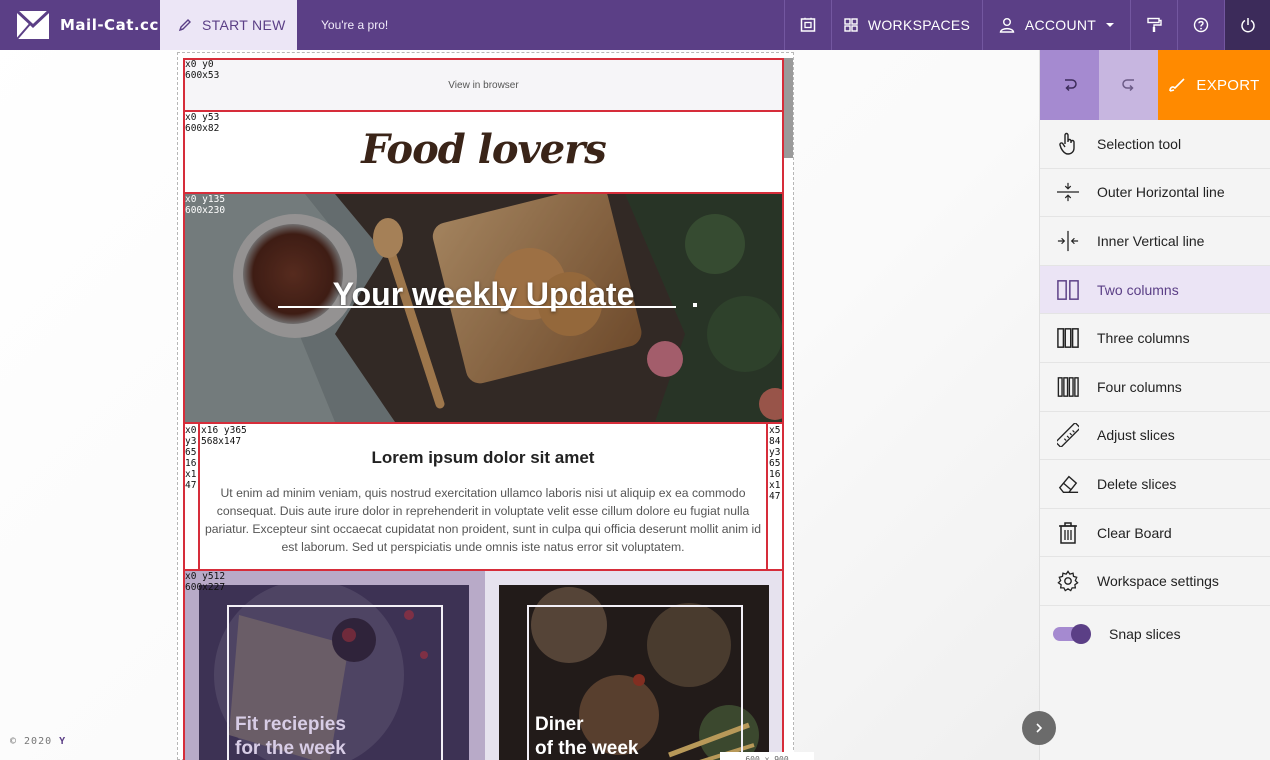  Describe the element at coordinates (202, 70) in the screenshot. I see `slice-label-browser: x0 y0 600x53` at that location.